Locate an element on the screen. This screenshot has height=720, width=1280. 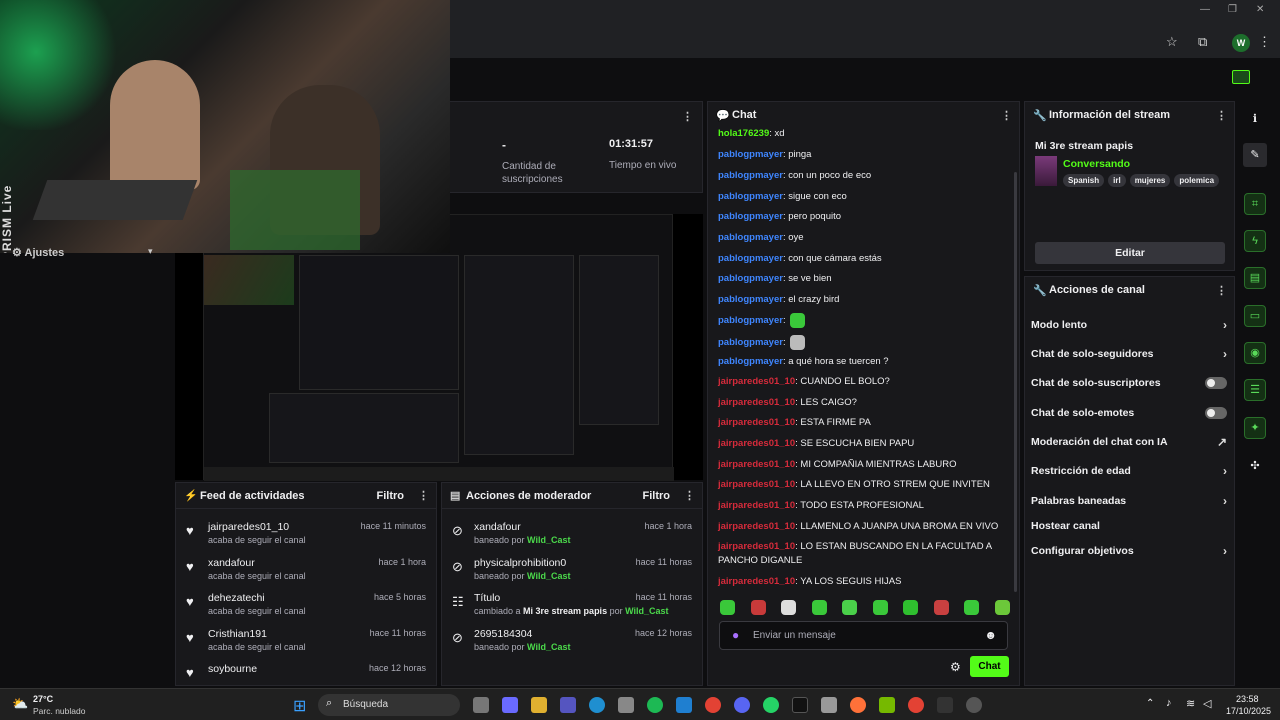
shapes-icon: ✣ is located at coordinates (1255, 465).